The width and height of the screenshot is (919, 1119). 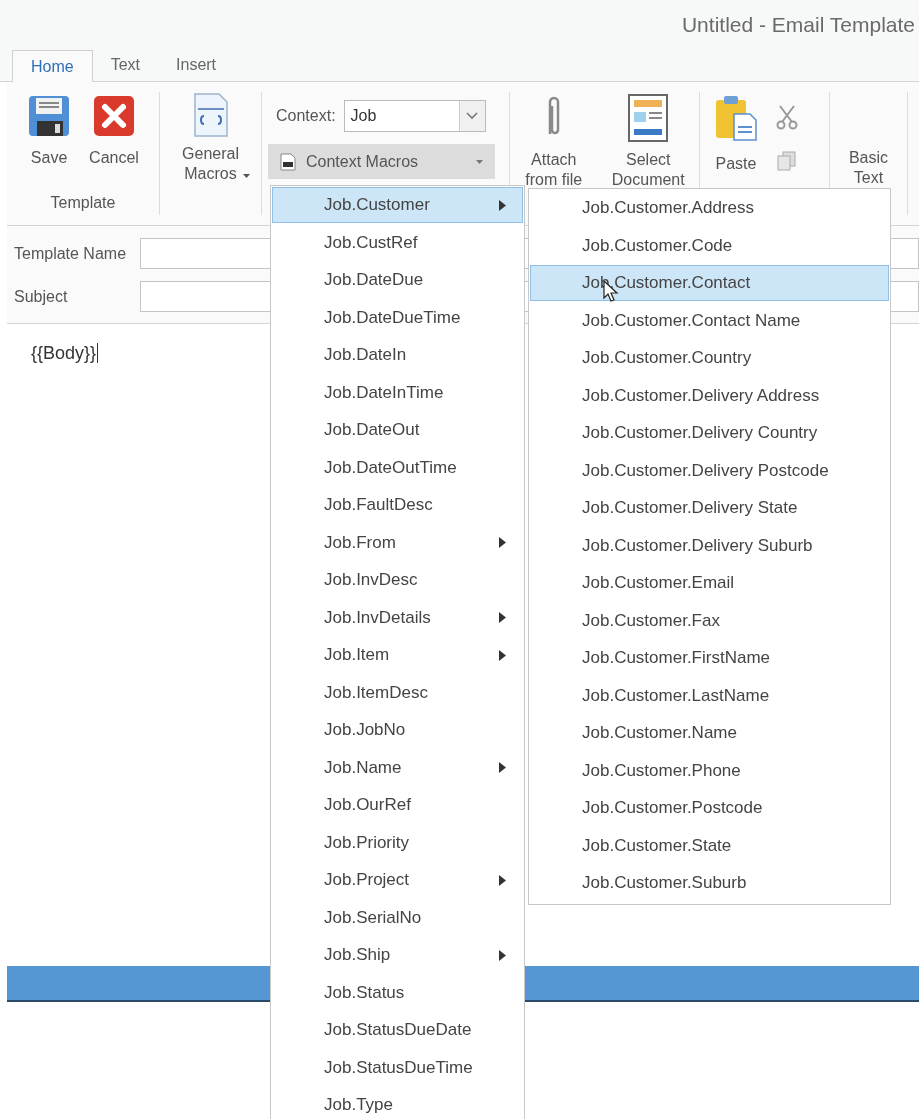 What do you see at coordinates (709, 658) in the screenshot?
I see `menu-item: Job.Customer.FirstName` at bounding box center [709, 658].